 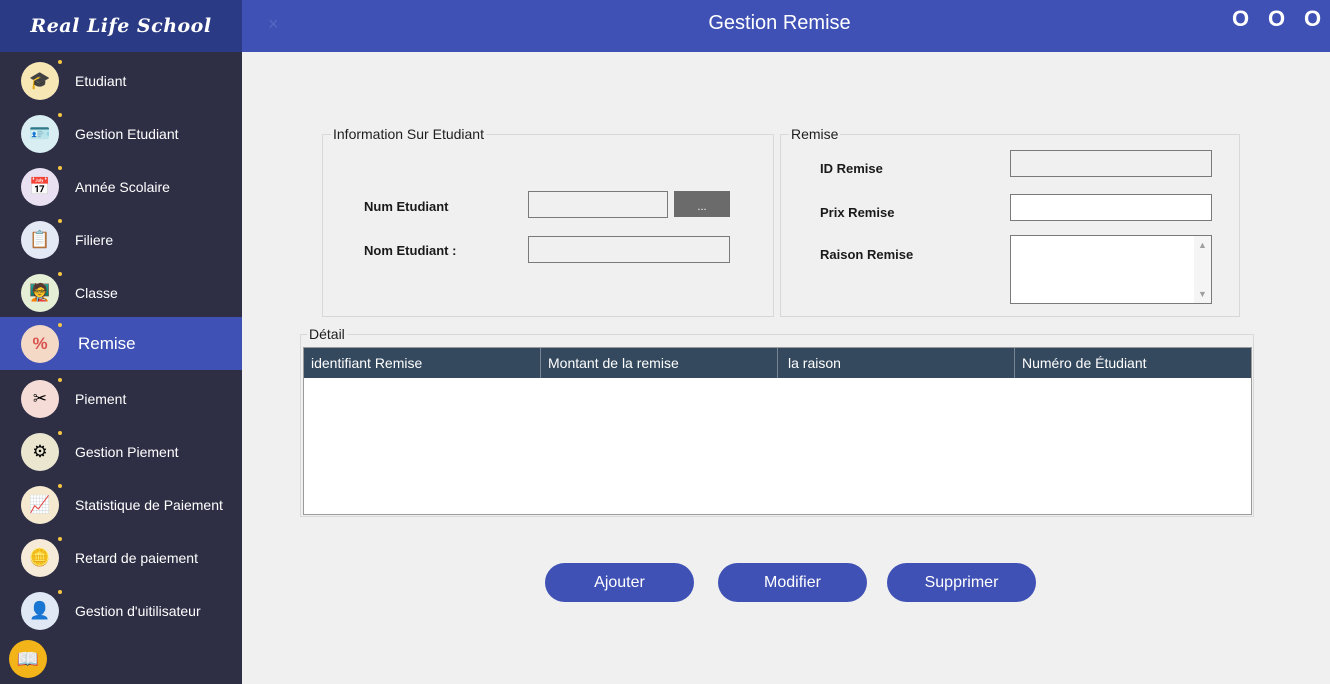 What do you see at coordinates (1111, 269) in the screenshot?
I see `raison-remise-field: ▲ ▼` at bounding box center [1111, 269].